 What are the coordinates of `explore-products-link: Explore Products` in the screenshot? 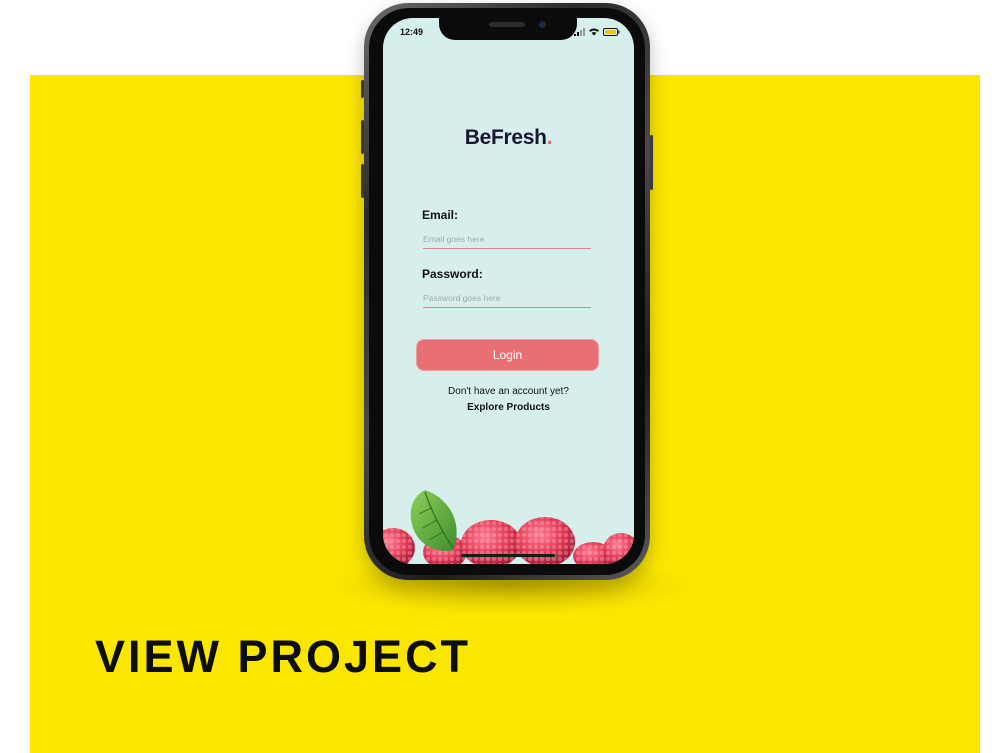 It's located at (508, 407).